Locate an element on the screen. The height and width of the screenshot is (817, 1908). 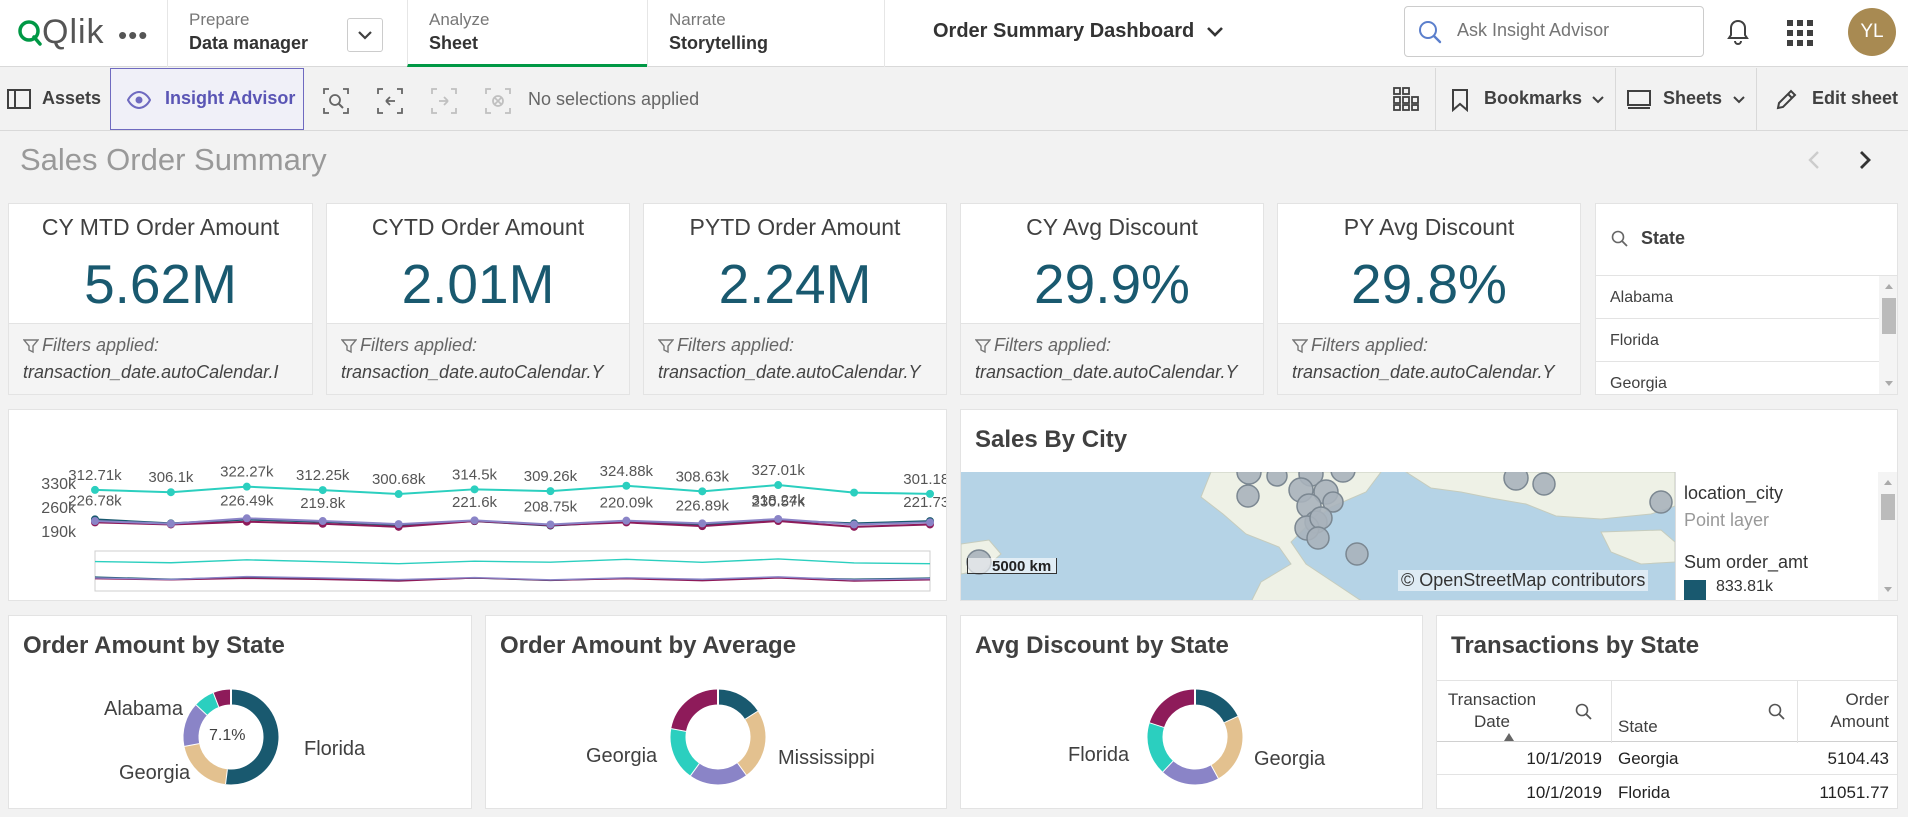
notifications-bell-icon is located at coordinates (1738, 34).